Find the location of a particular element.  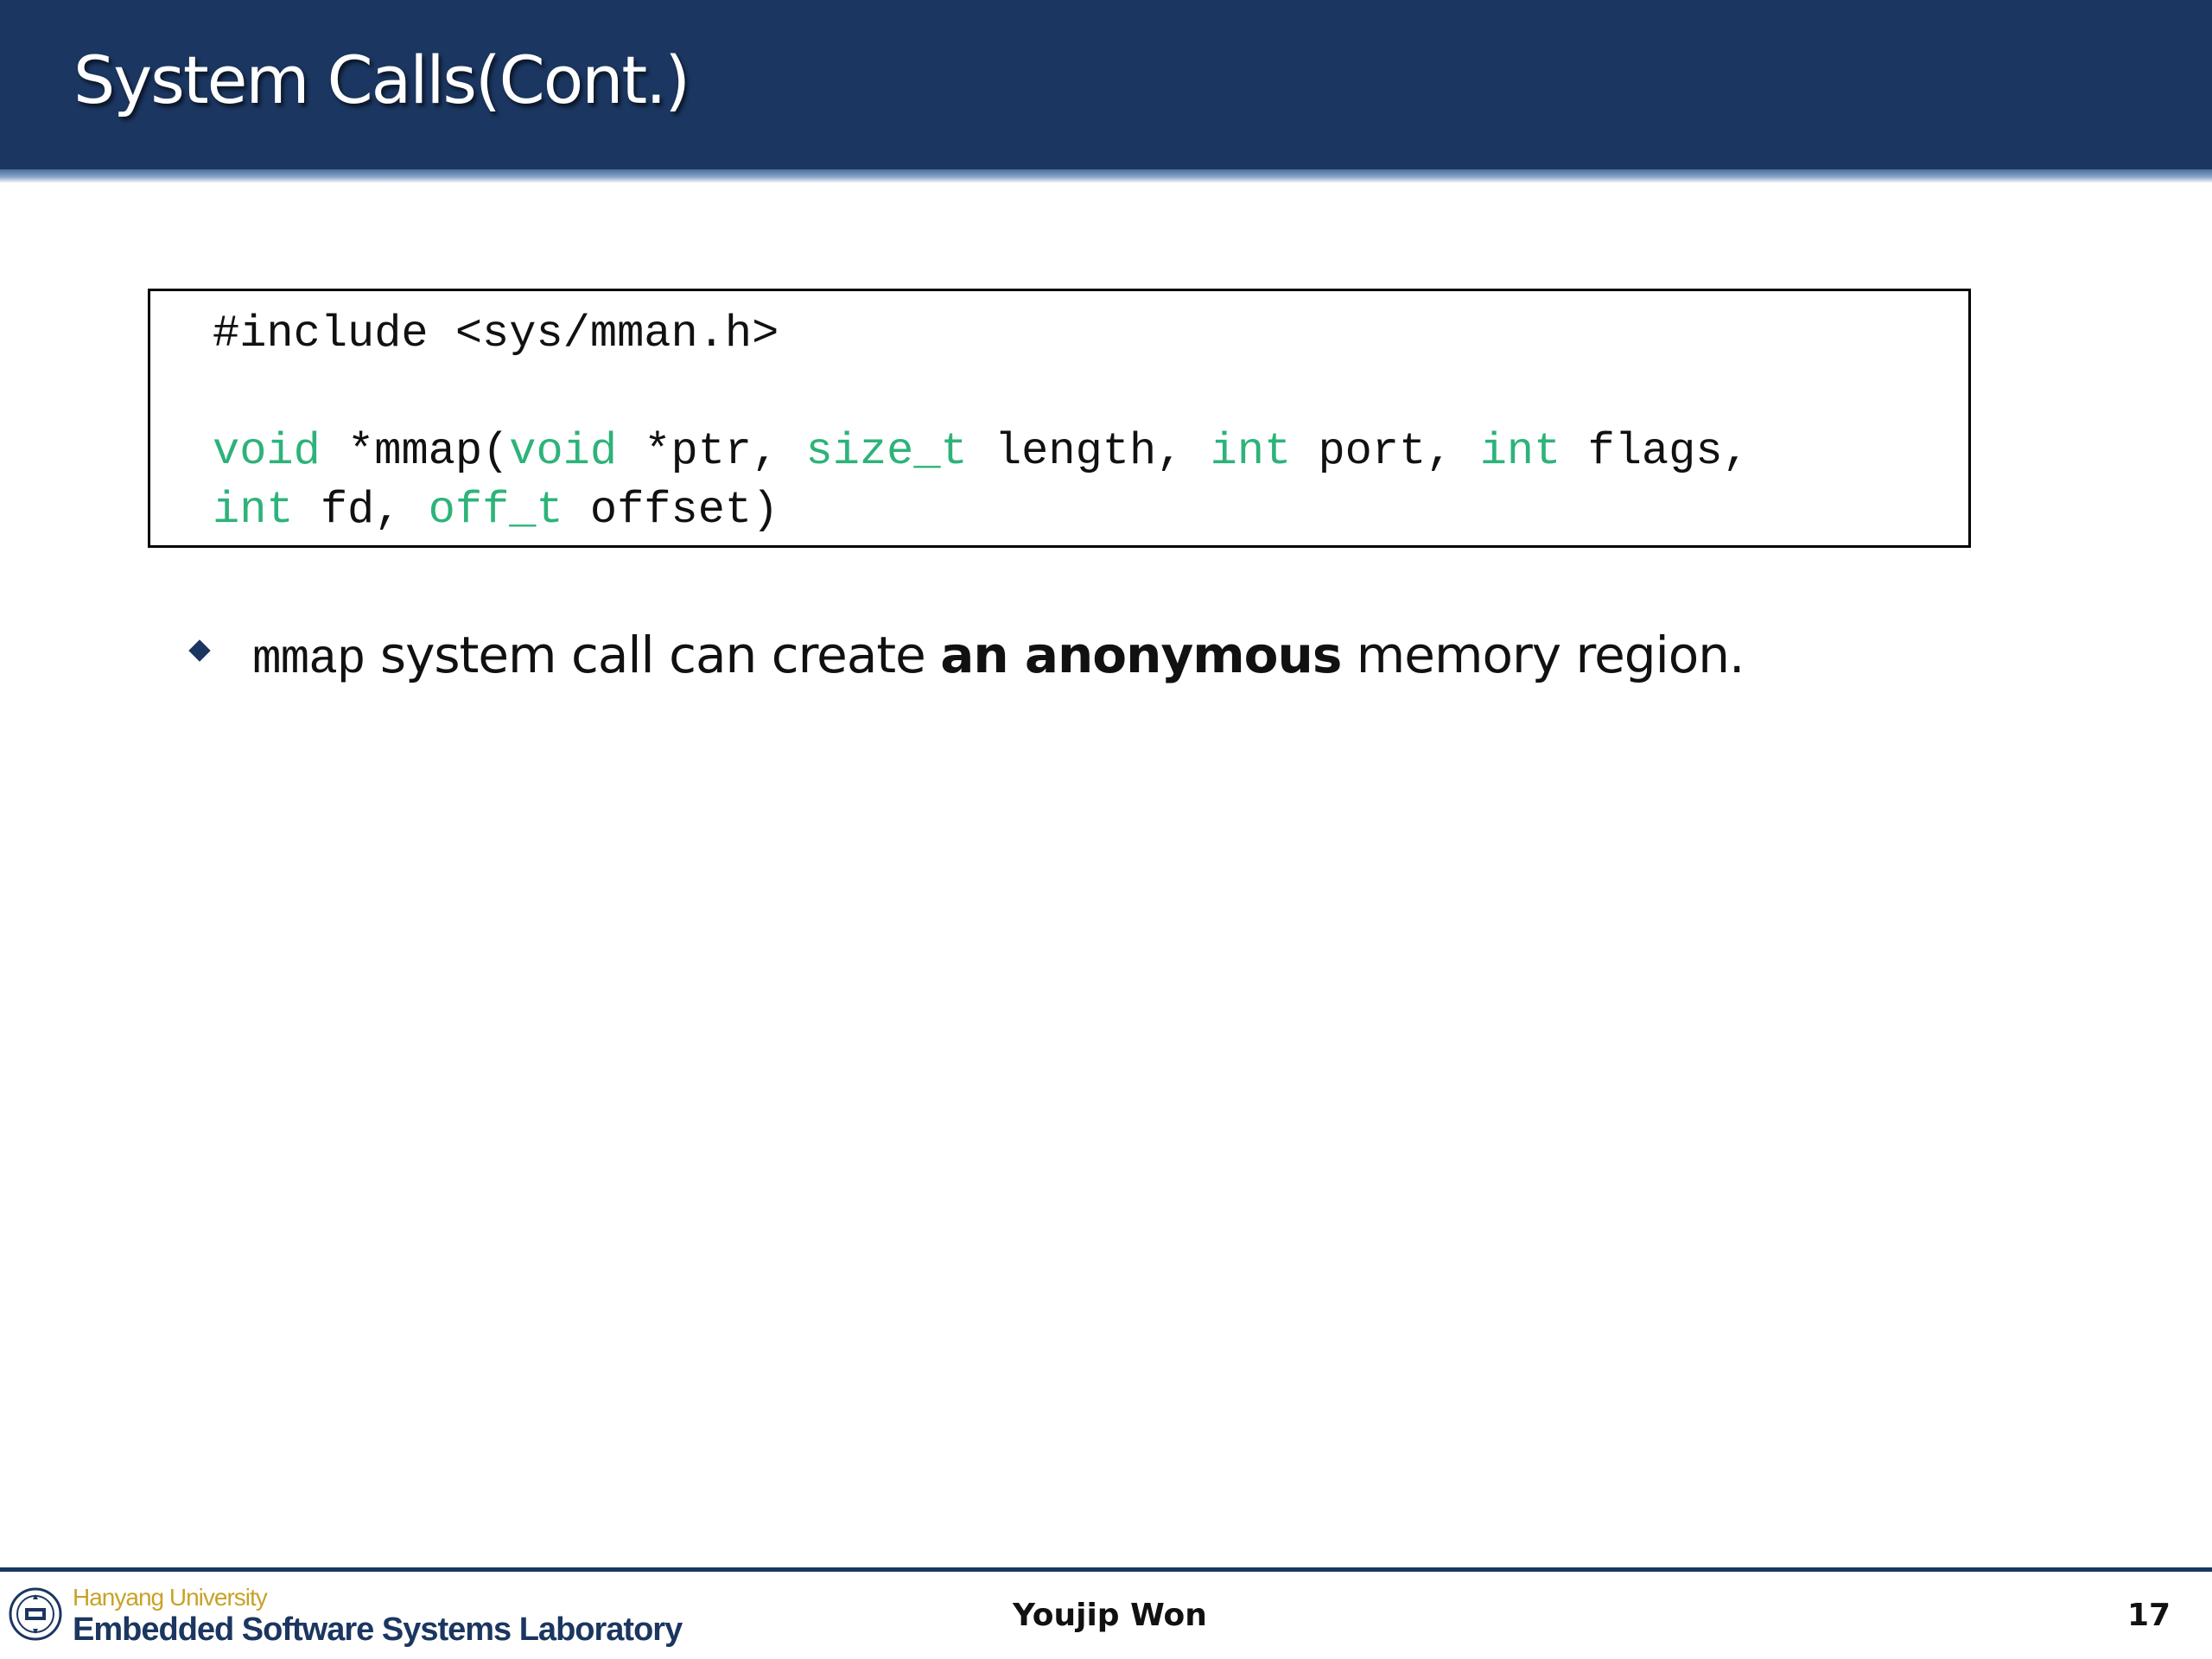

author-name: Youjip Won is located at coordinates (1110, 1615).